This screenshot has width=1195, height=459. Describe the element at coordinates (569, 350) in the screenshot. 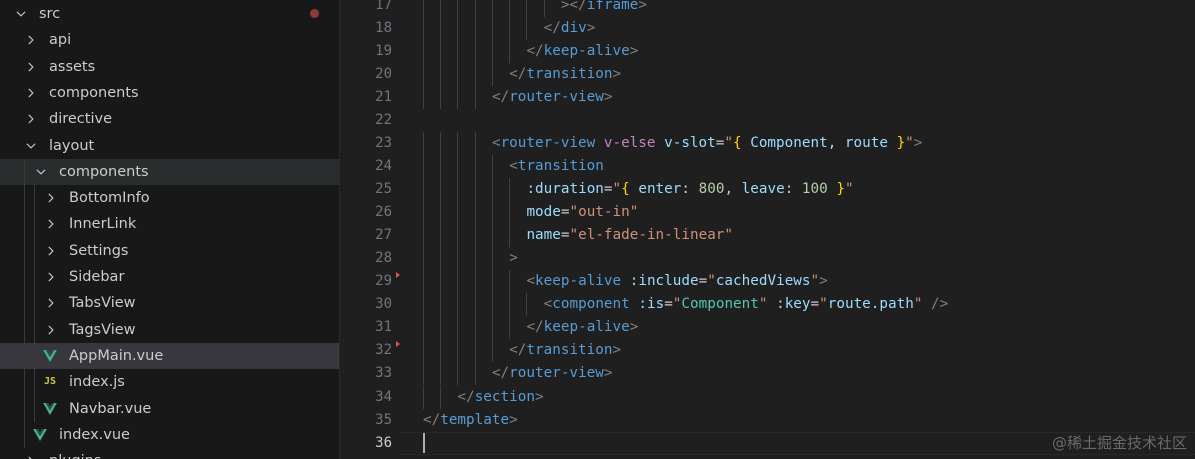

I see `code-token: transition` at that location.